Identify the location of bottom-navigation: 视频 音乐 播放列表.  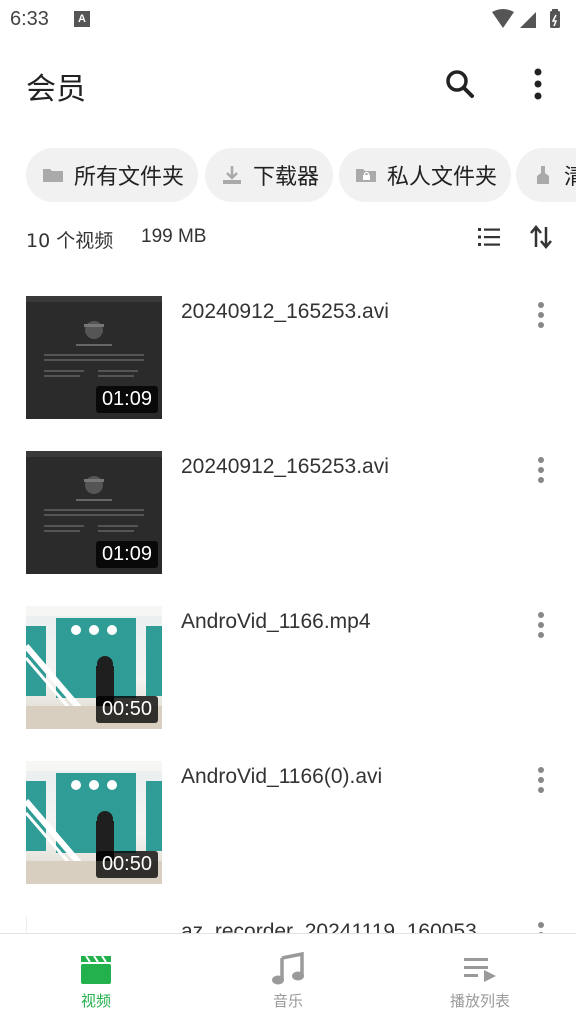
(288, 978).